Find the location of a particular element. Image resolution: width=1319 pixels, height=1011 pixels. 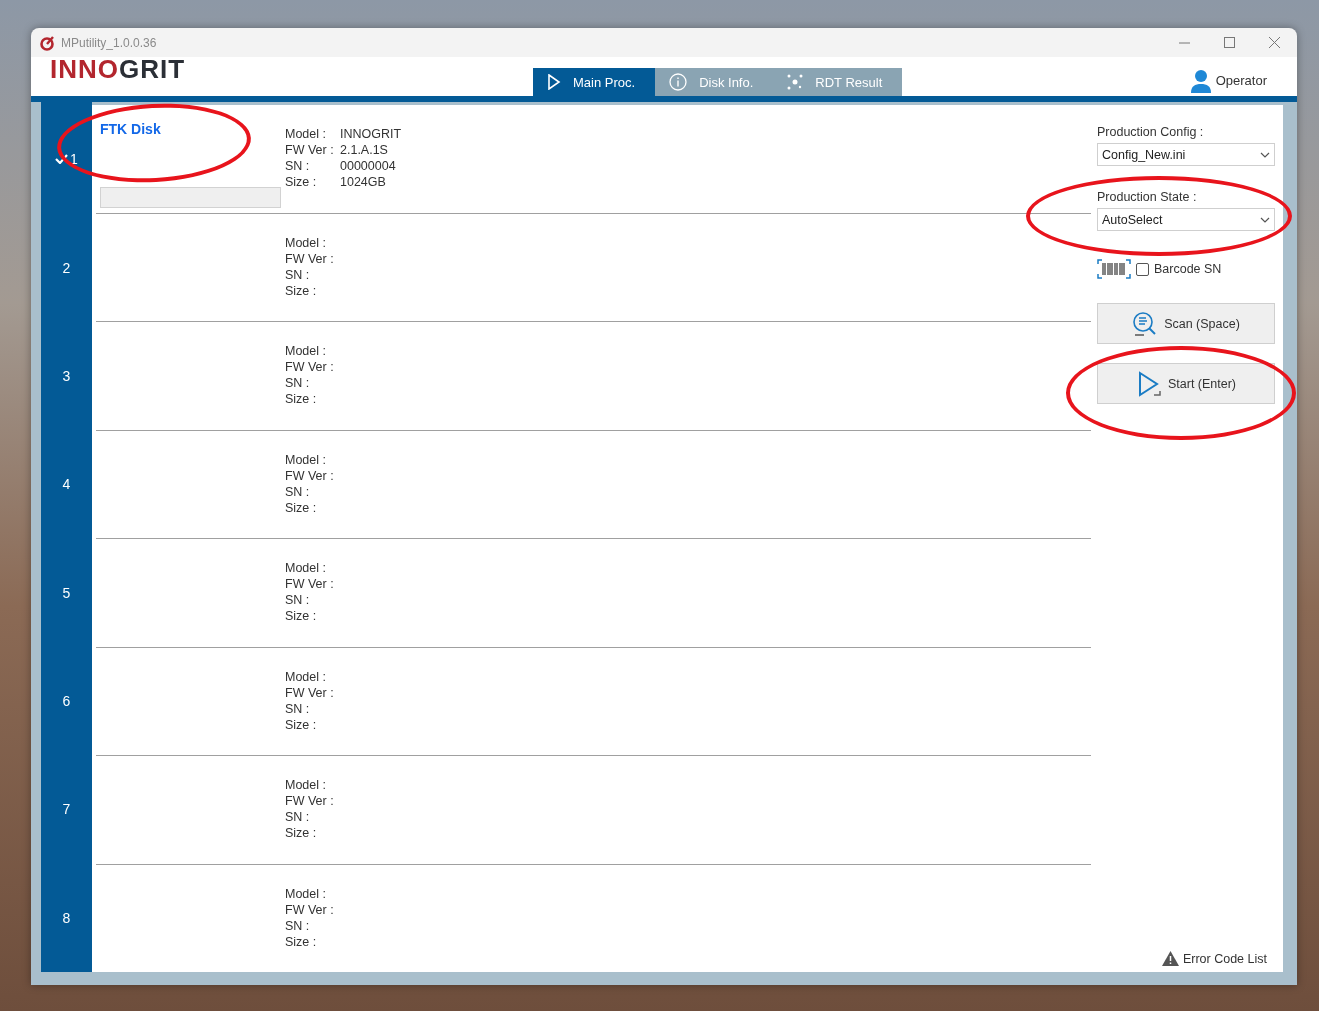

slot-number: 6 is located at coordinates (66, 701).